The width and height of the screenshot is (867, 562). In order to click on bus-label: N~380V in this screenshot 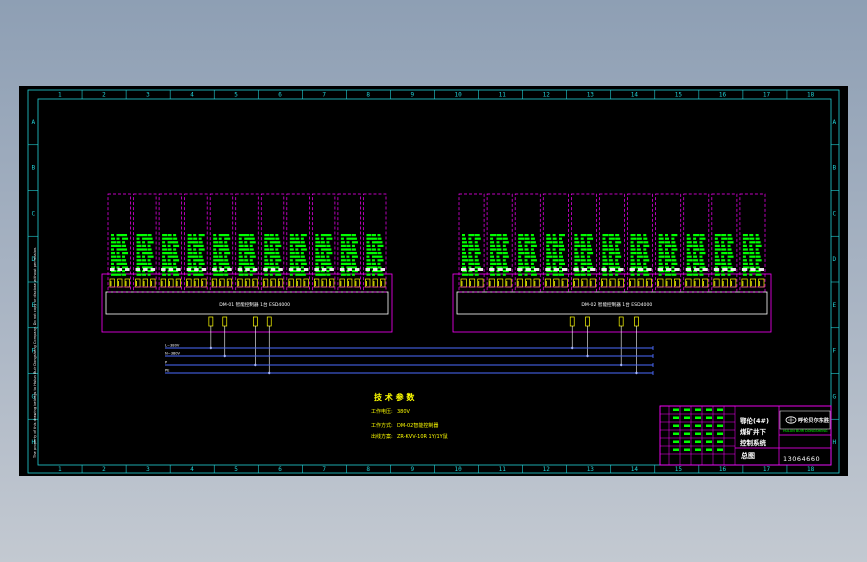, I will do `click(173, 354)`.